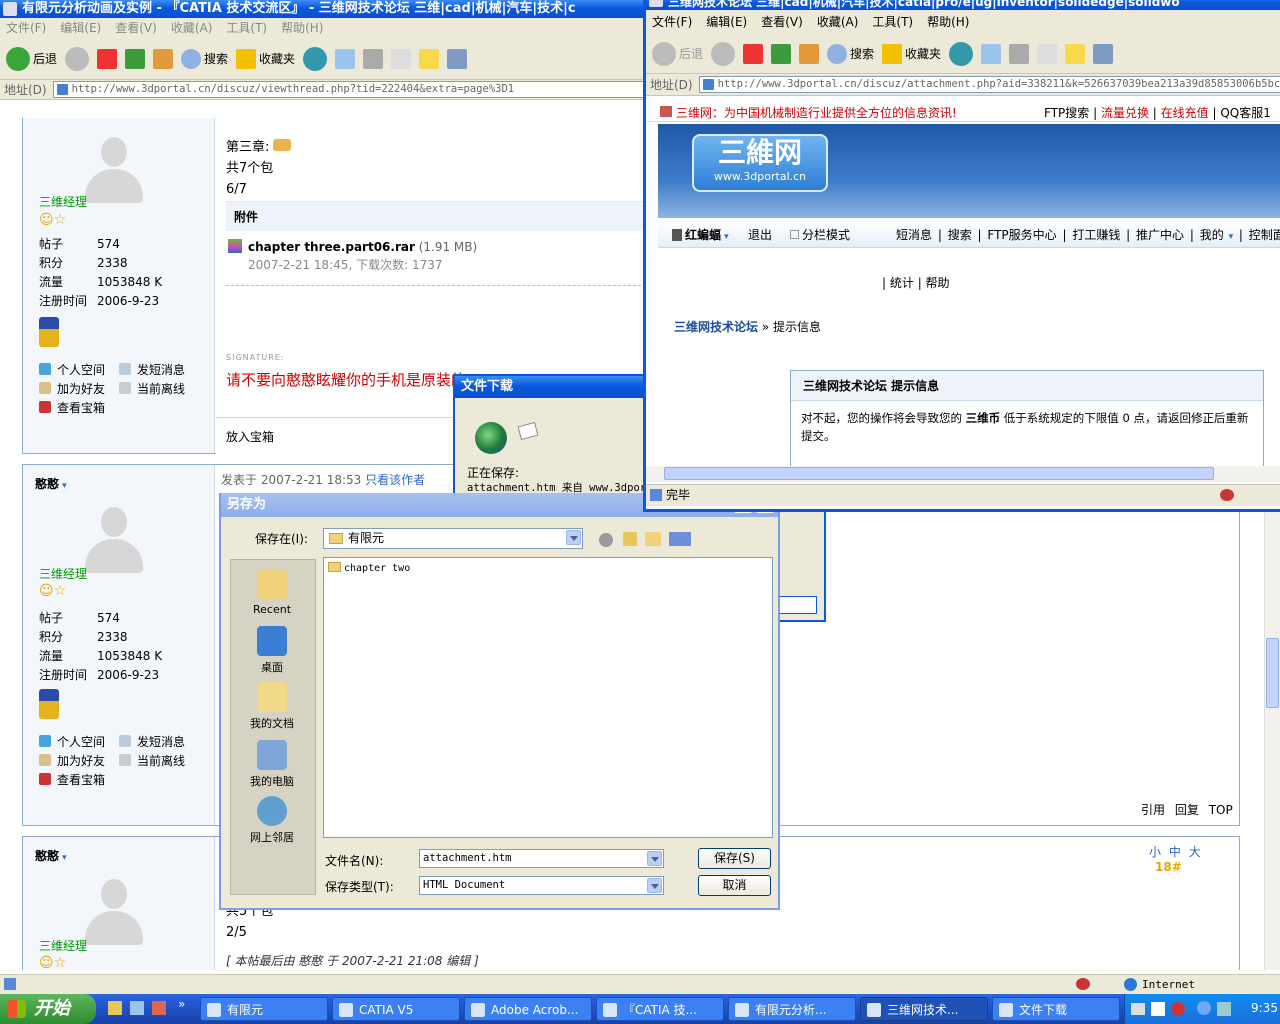 The image size is (1280, 1024). What do you see at coordinates (680, 539) in the screenshot?
I see `view-menu-icon` at bounding box center [680, 539].